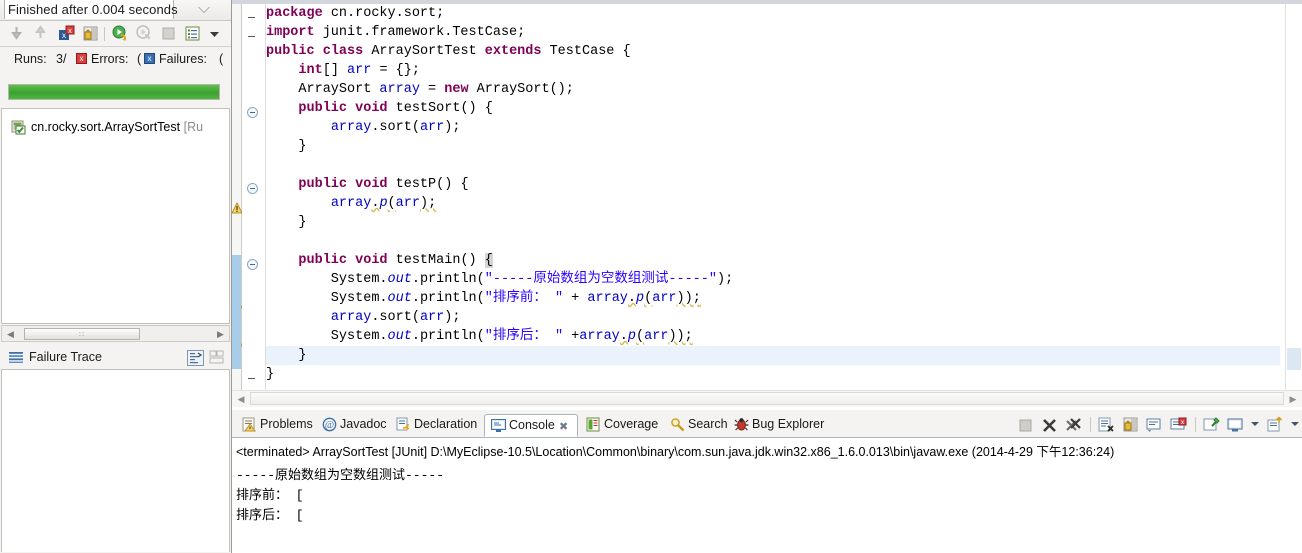 The height and width of the screenshot is (553, 1302). I want to click on tab-label: Coverage, so click(631, 424).